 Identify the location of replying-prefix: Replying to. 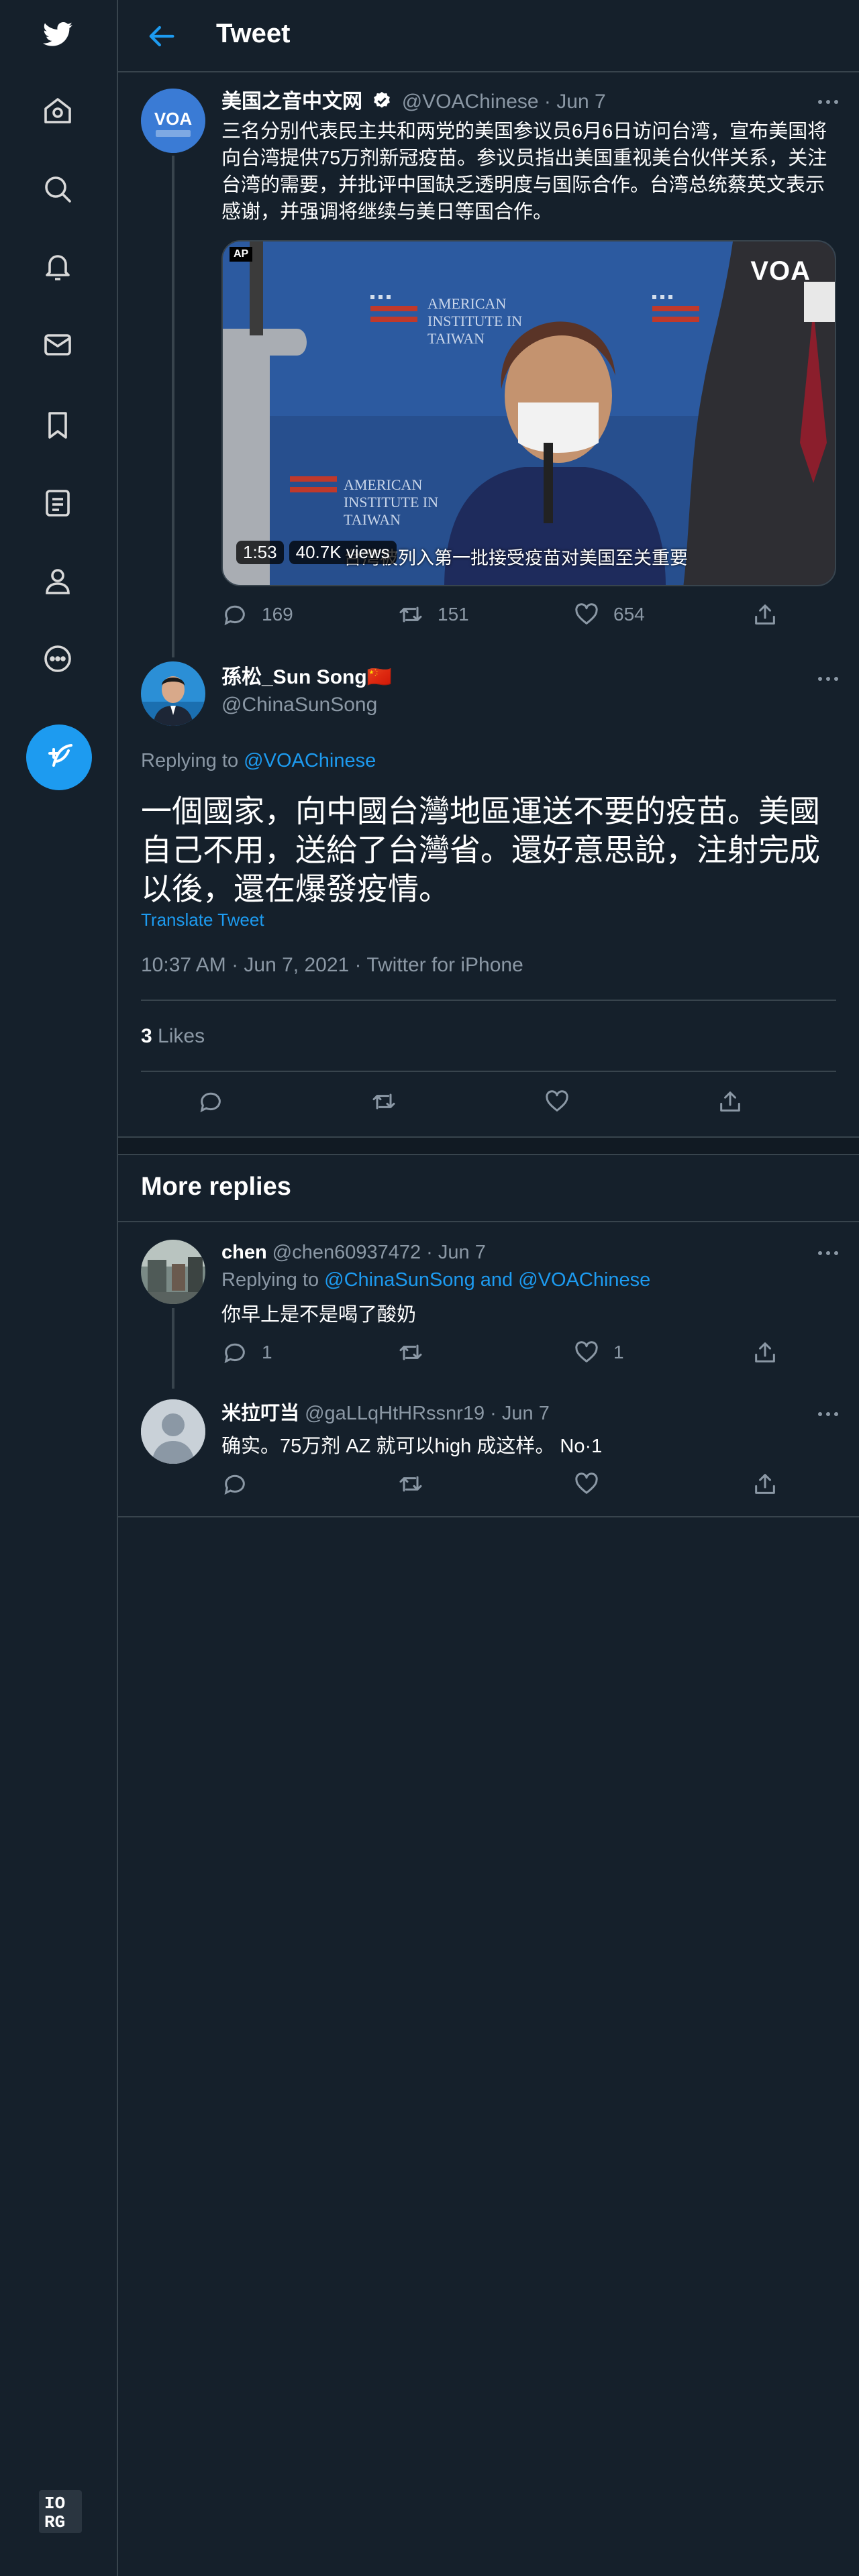
(270, 1280).